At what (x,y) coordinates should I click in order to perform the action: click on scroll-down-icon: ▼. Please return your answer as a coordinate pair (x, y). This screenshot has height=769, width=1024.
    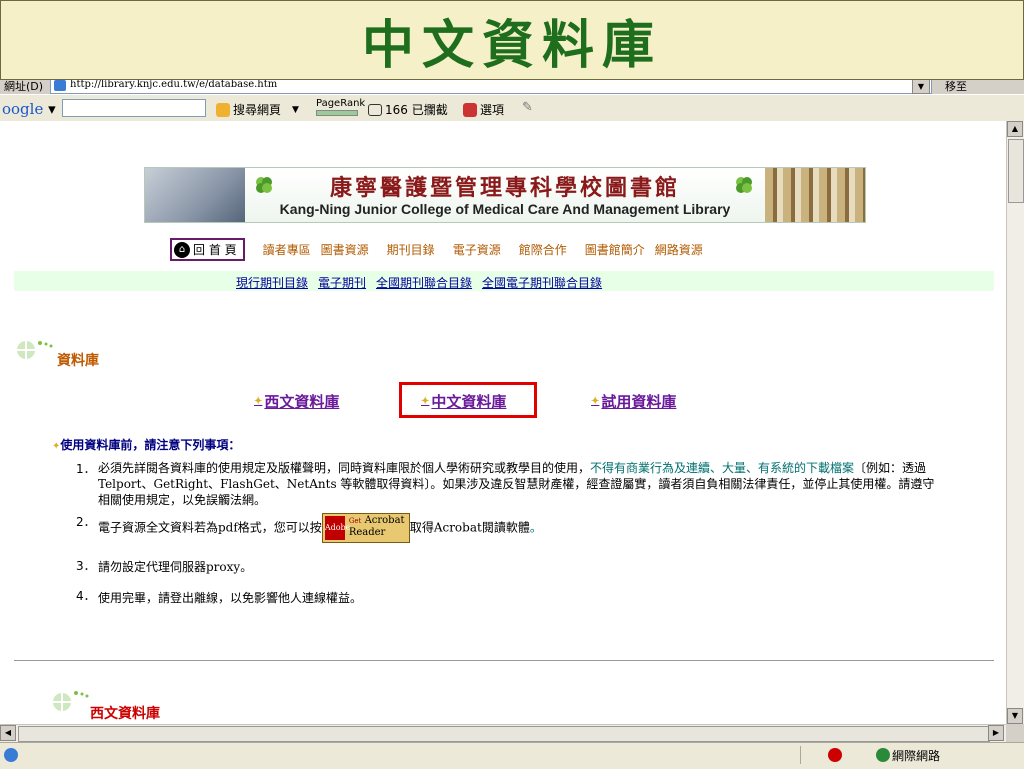
    Looking at the image, I should click on (1015, 716).